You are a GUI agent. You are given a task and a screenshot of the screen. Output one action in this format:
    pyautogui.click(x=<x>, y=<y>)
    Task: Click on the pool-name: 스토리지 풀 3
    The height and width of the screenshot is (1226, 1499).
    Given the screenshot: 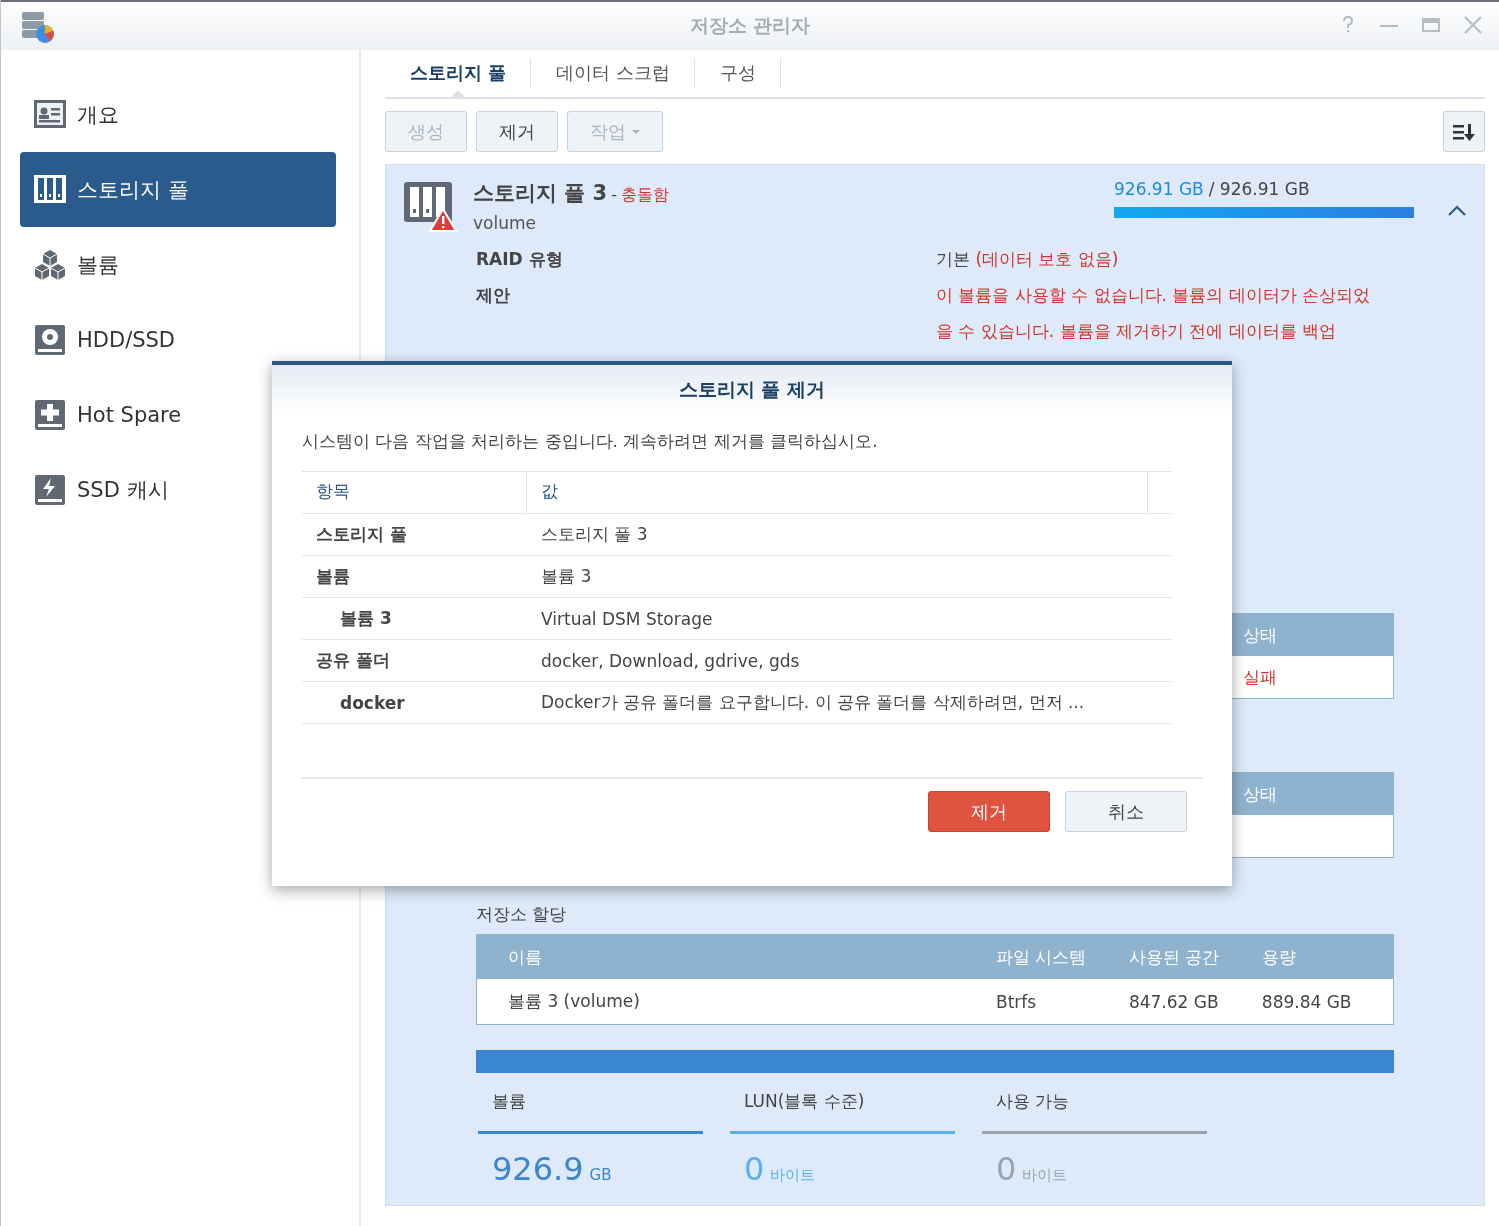 What is the action you would take?
    pyautogui.click(x=540, y=193)
    